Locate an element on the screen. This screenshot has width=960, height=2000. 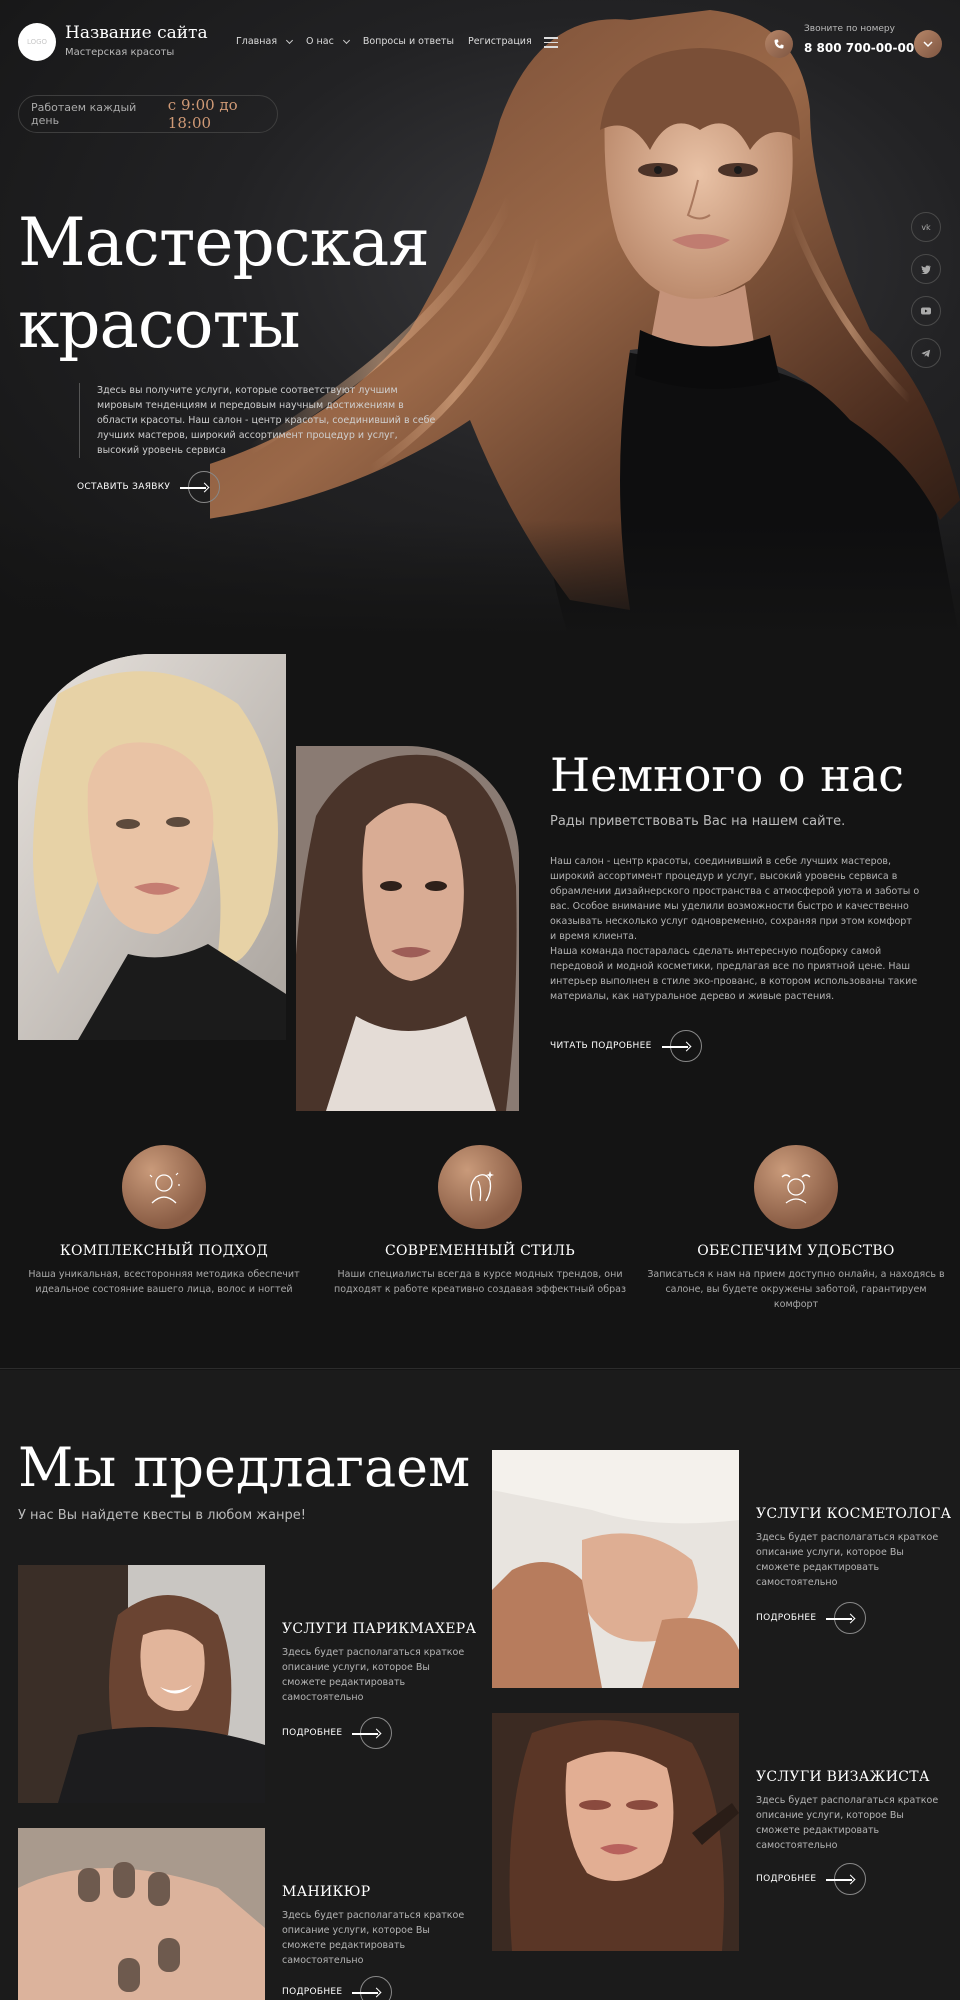
blonde-model-photo is located at coordinates (152, 847).